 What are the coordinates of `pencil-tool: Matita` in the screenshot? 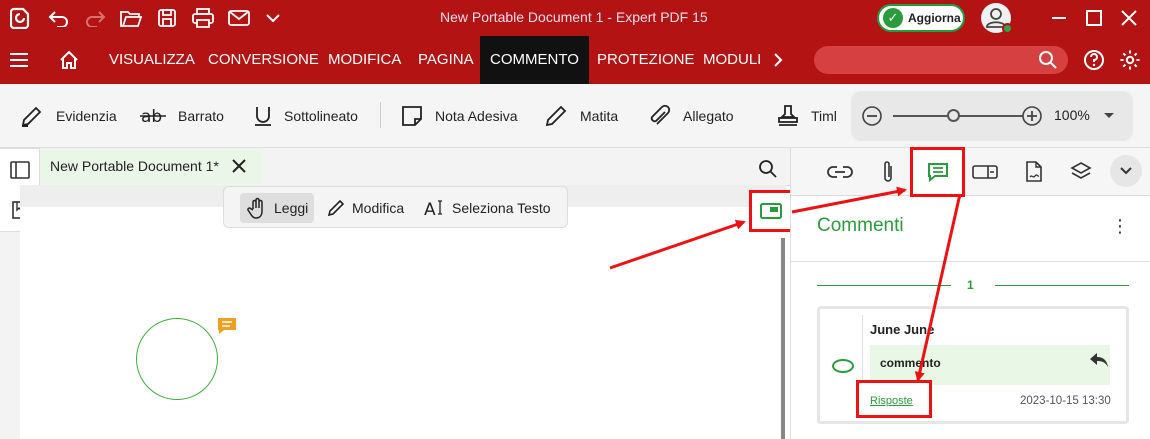 It's located at (581, 116).